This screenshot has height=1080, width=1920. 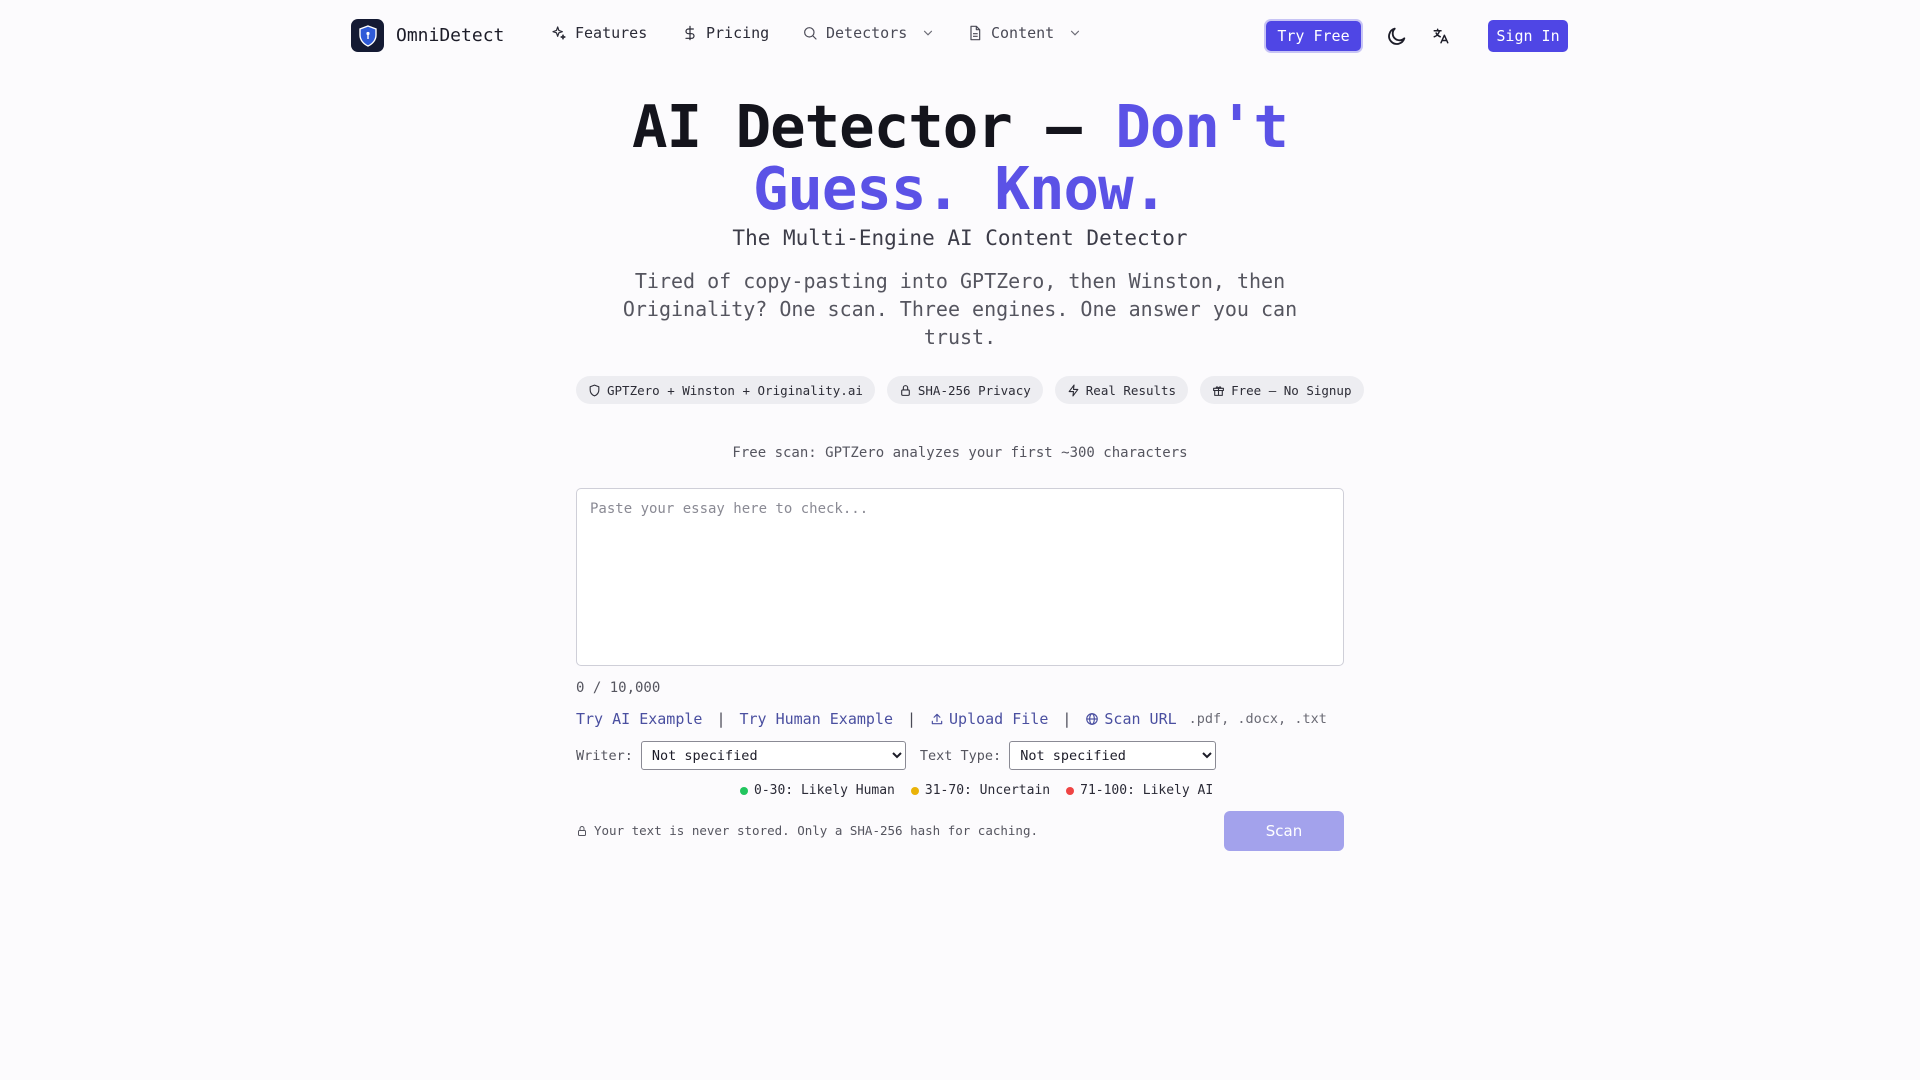 I want to click on text-type-label: Text Type:, so click(x=960, y=755).